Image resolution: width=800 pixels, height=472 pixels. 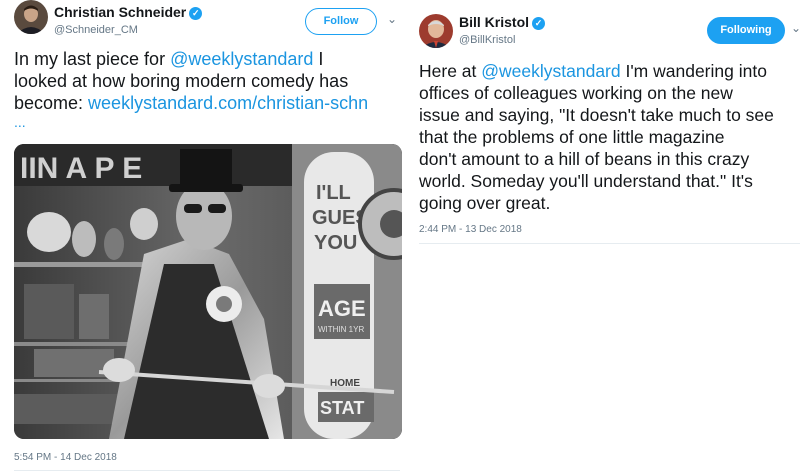 I want to click on tweet-text-line: I'm wandering into, so click(x=693, y=71).